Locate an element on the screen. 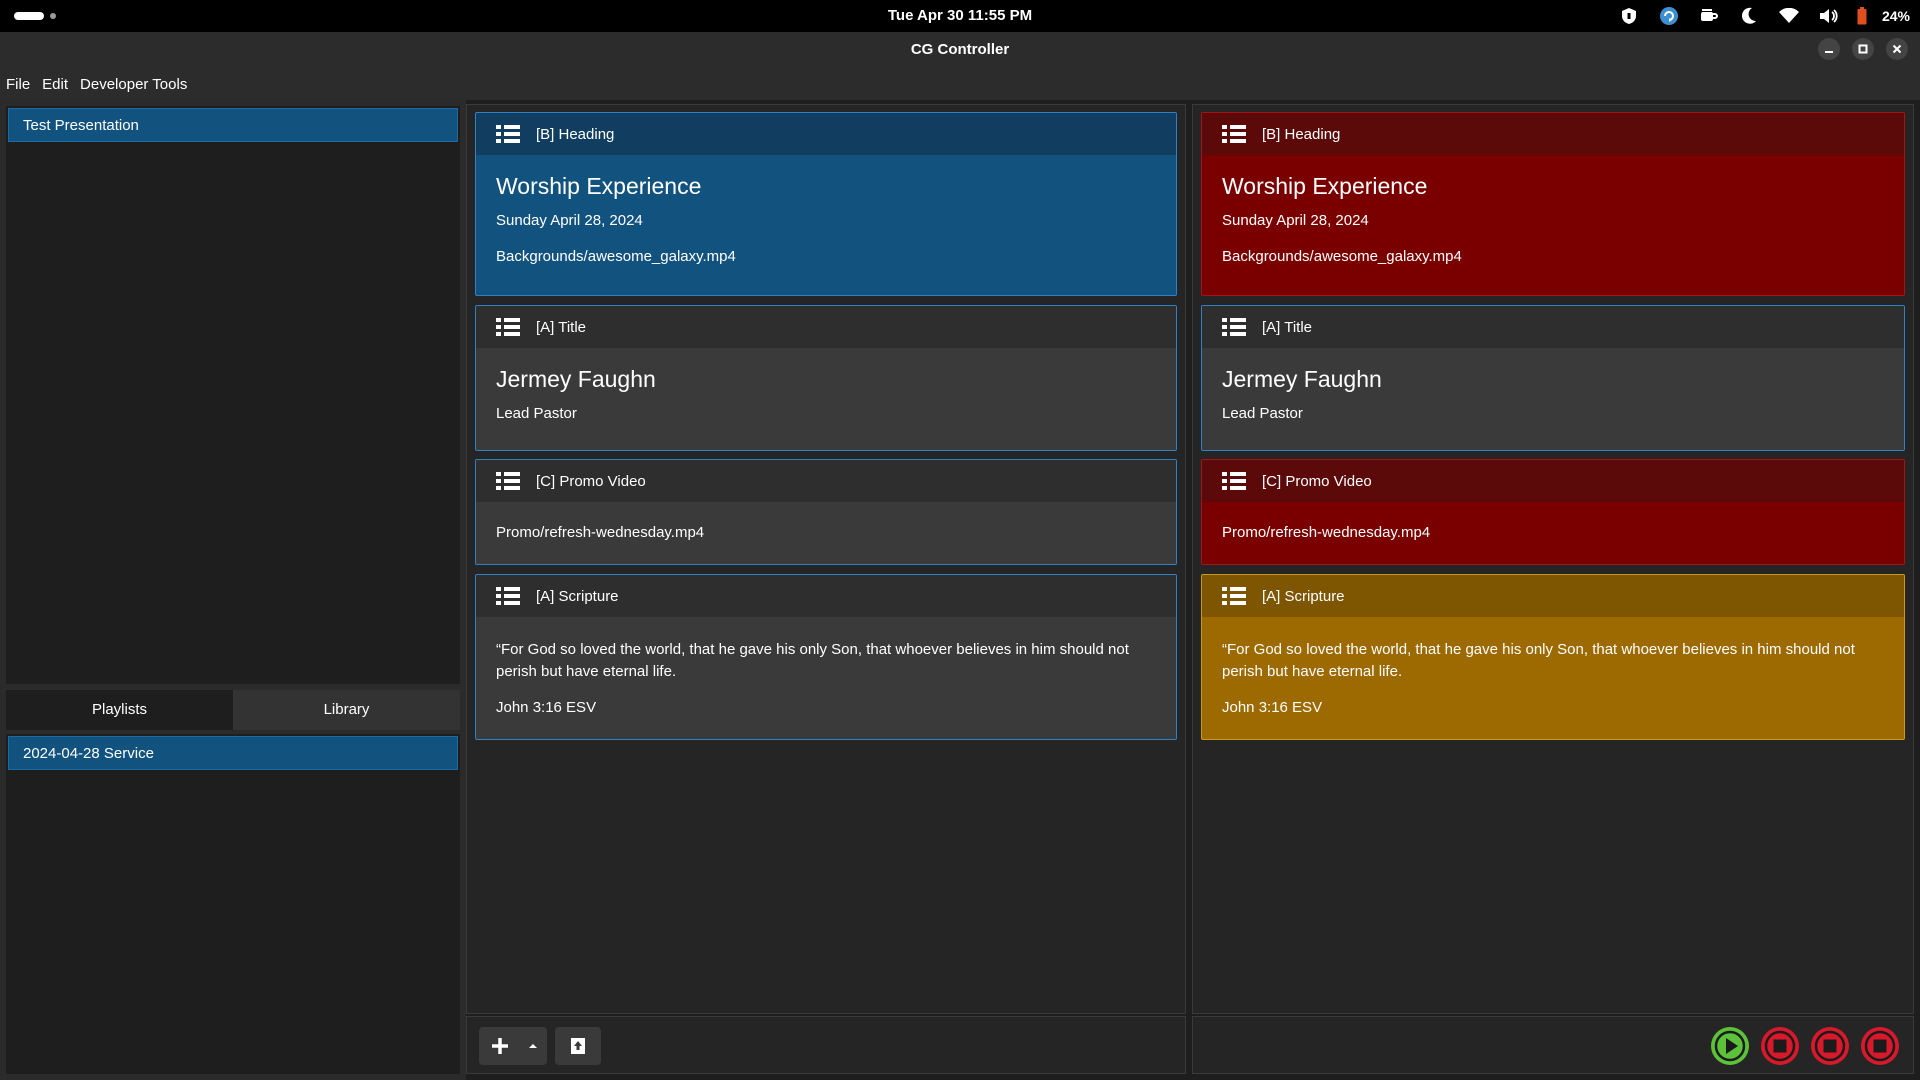 The width and height of the screenshot is (1920, 1080). program-toolbar is located at coordinates (1553, 1045).